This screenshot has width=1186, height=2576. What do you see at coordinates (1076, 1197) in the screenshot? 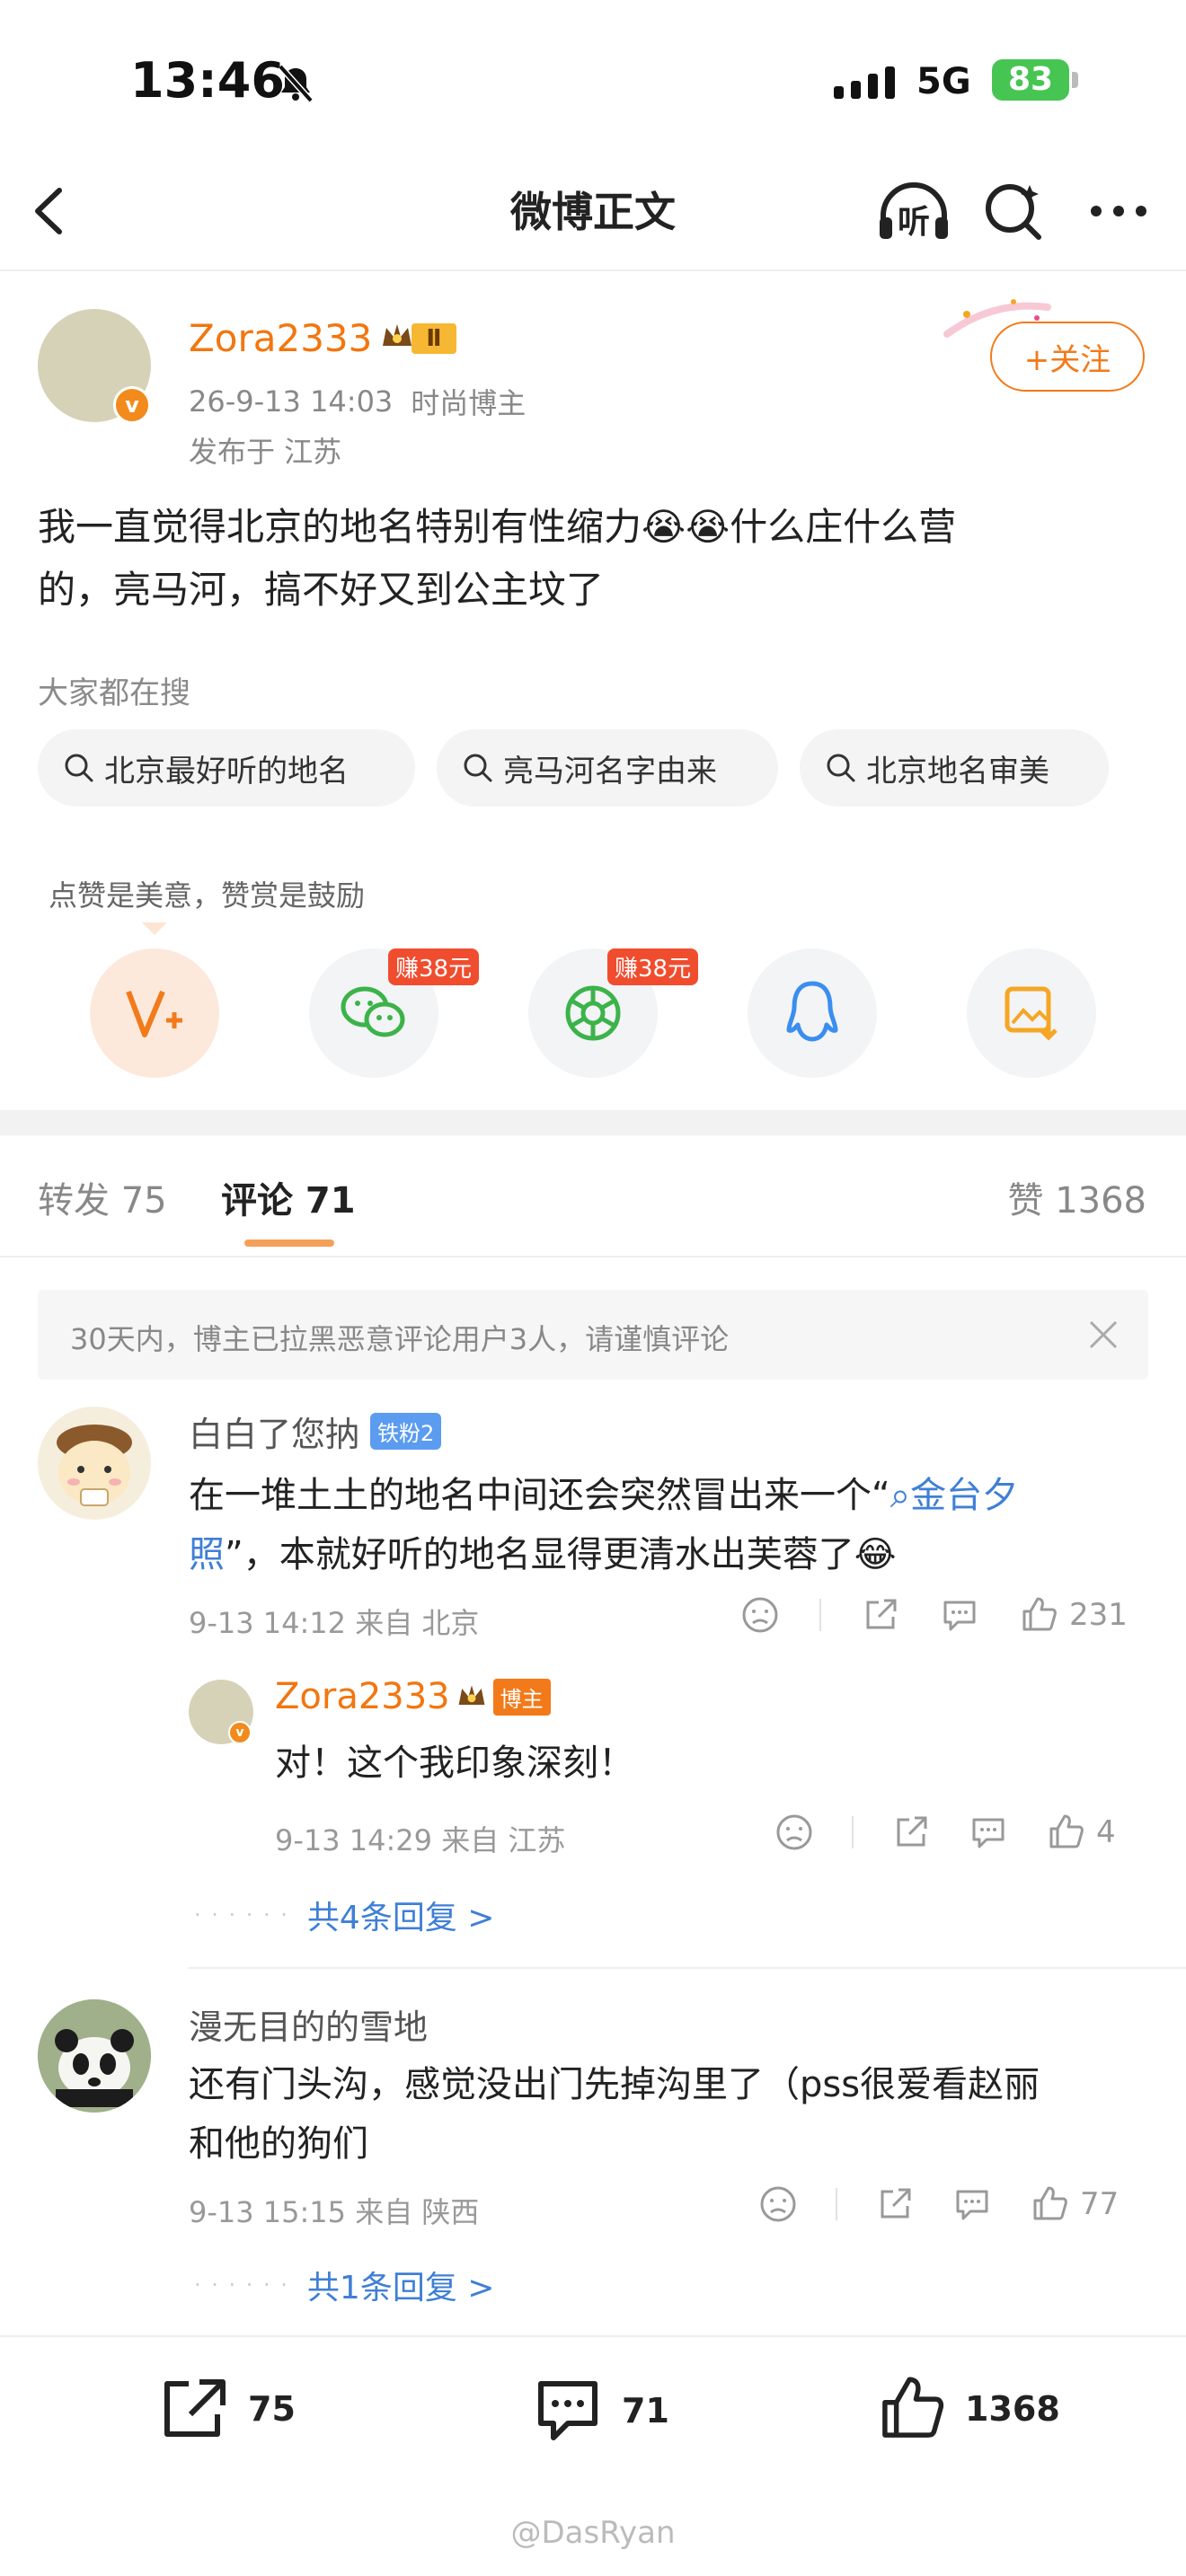
I see `tab-likes: 赞 1368` at bounding box center [1076, 1197].